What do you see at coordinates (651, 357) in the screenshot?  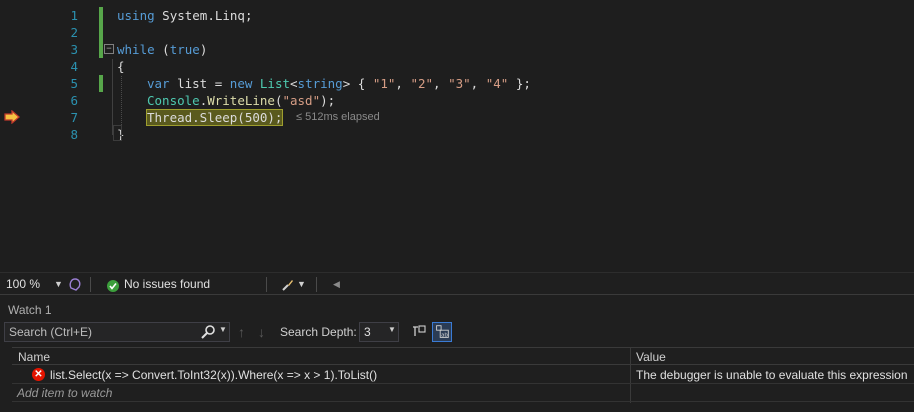 I see `value-column-header: Value` at bounding box center [651, 357].